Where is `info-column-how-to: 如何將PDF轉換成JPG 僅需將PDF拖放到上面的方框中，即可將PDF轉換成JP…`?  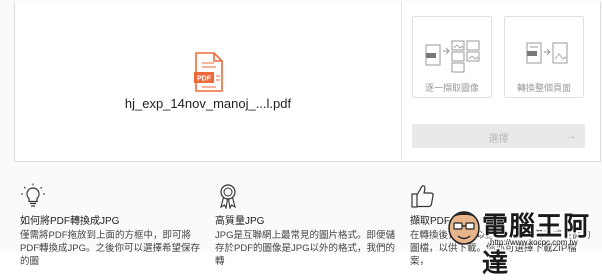
info-column-how-to: 如何將PDF轉換成JPG 僅需將PDF拖放到上面的方框中，即可將PDF轉換成JP… is located at coordinates (115, 225).